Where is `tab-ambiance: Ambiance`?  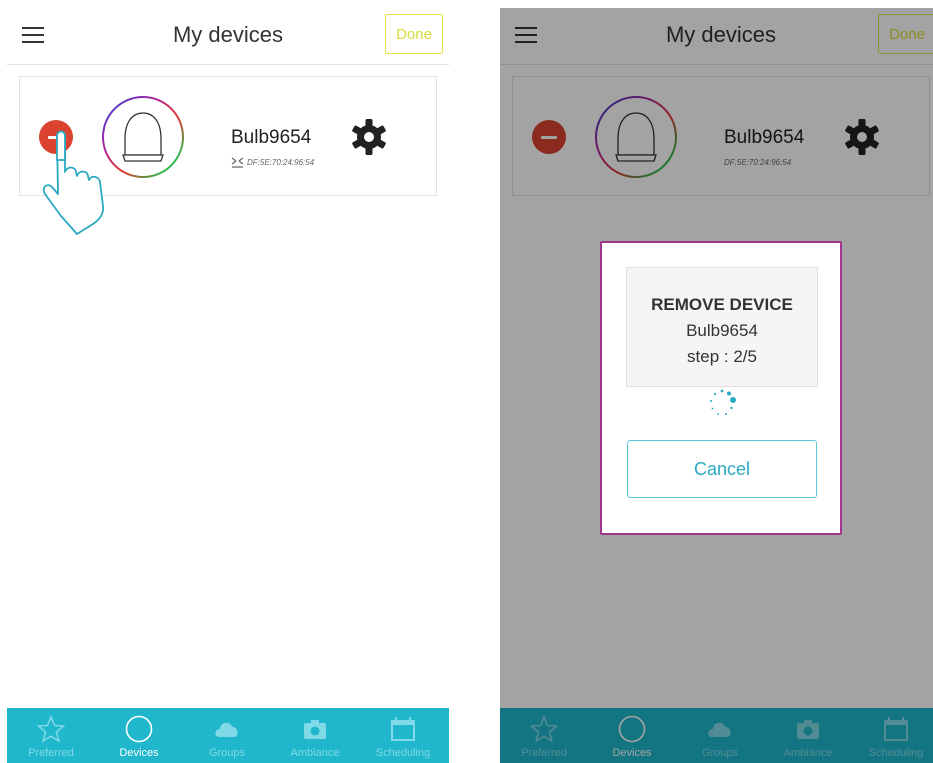 tab-ambiance: Ambiance is located at coordinates (315, 735).